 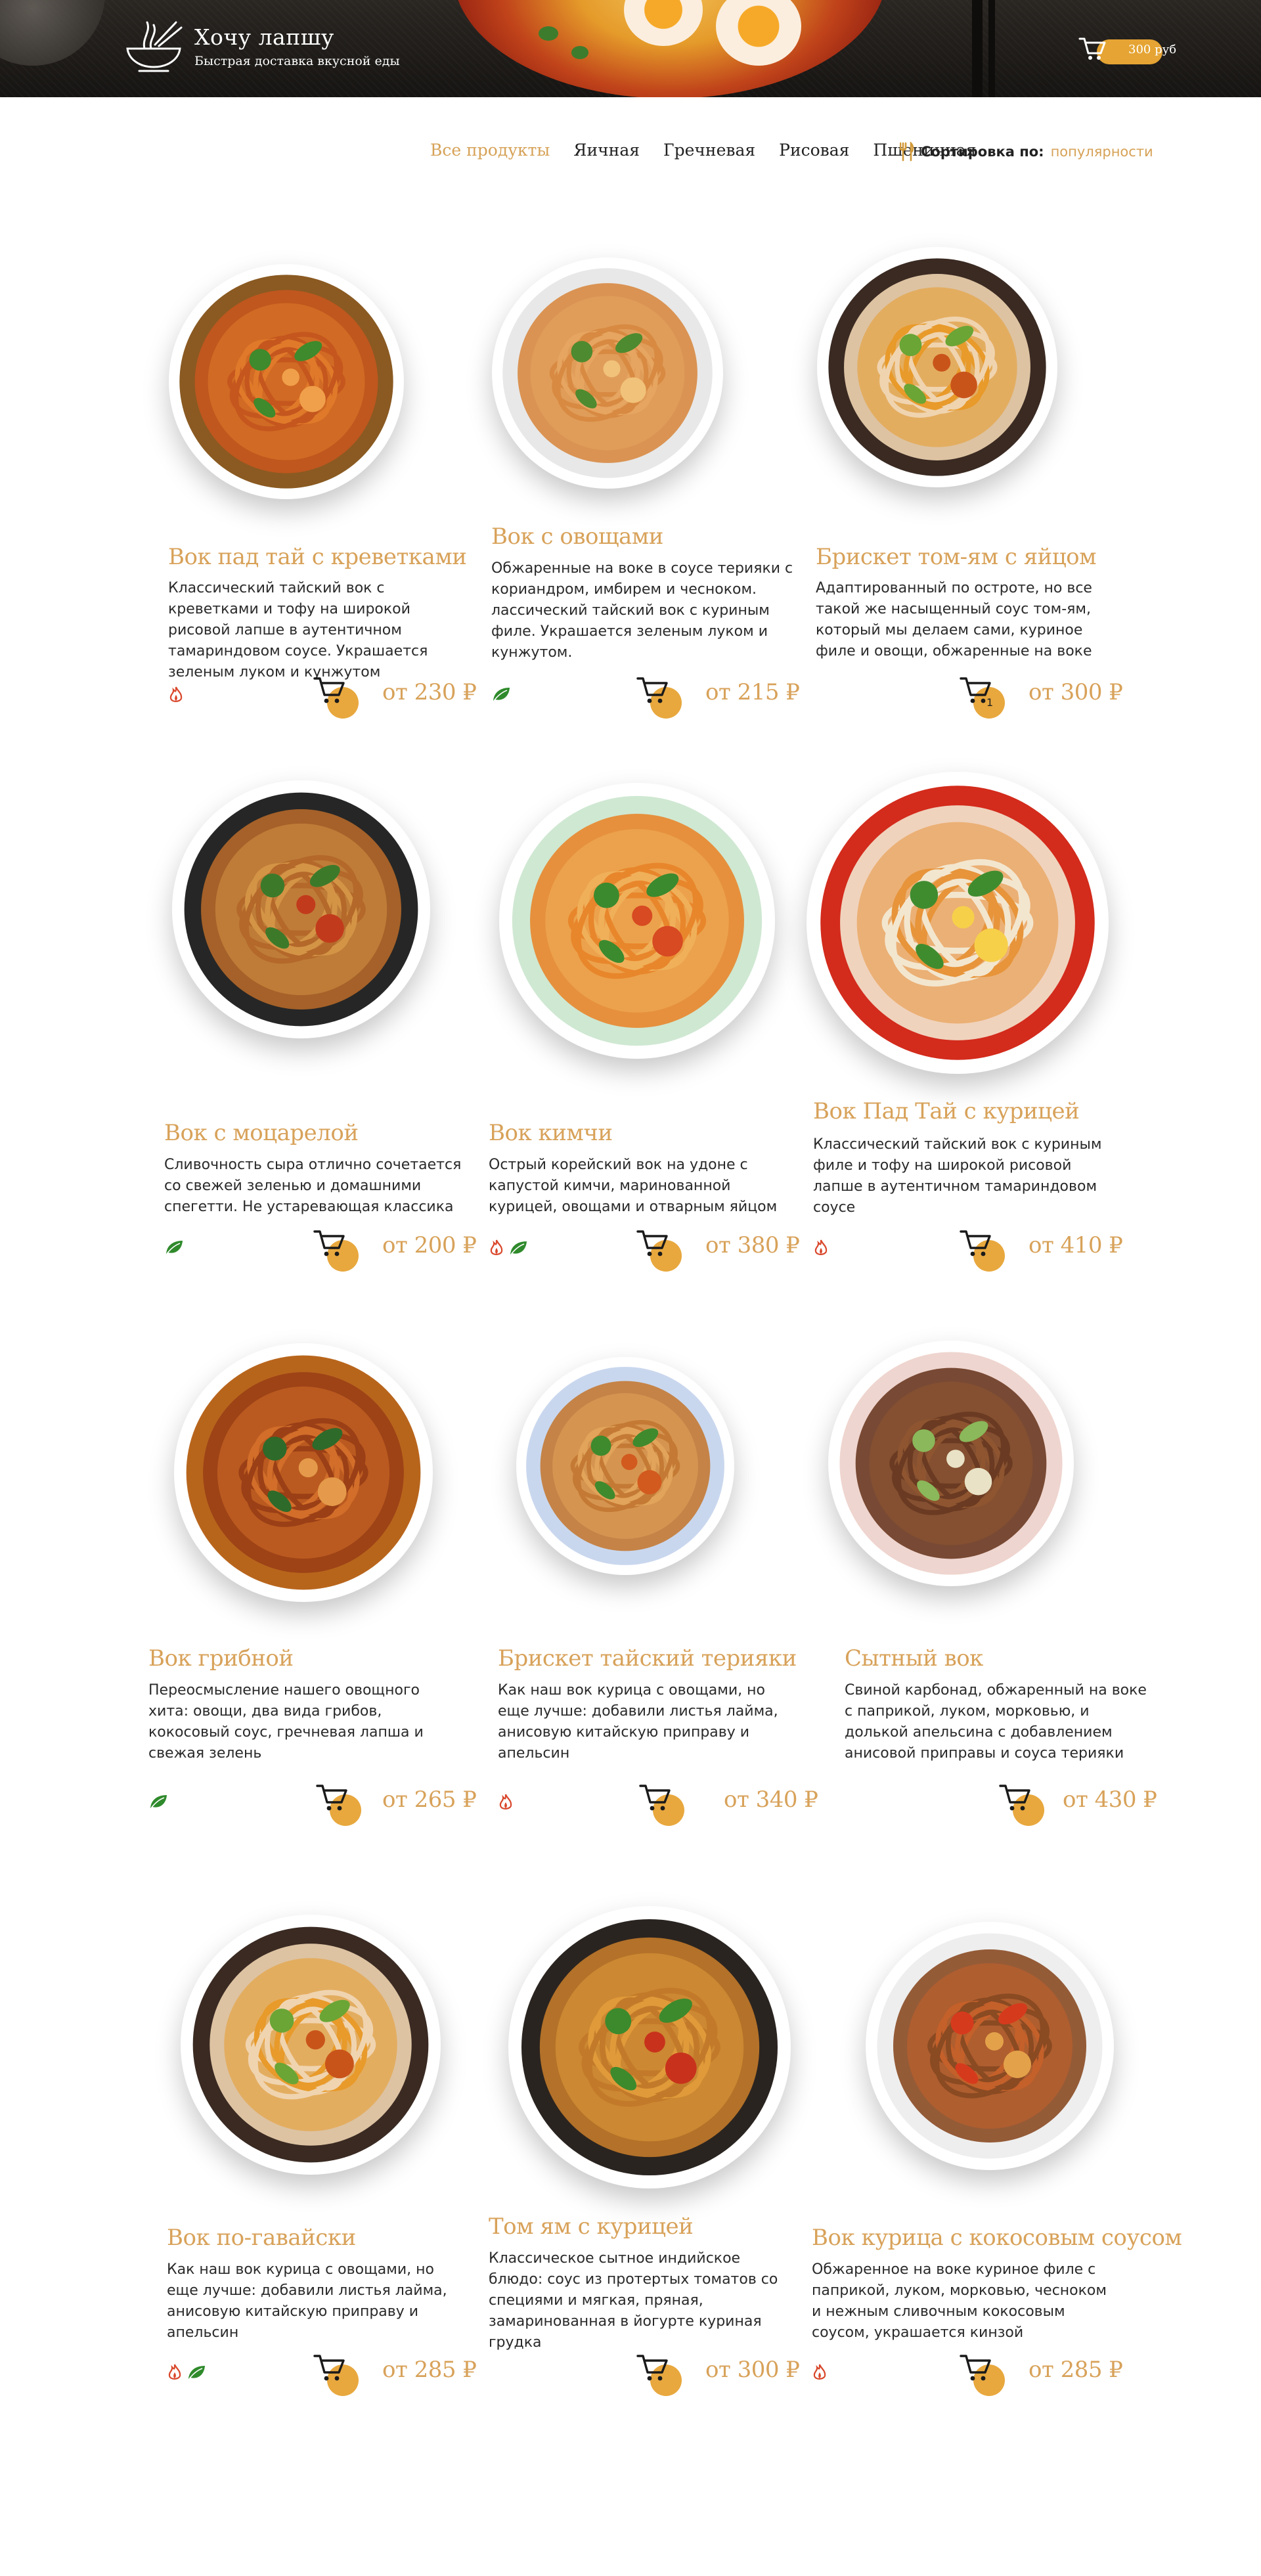 What do you see at coordinates (221, 1658) in the screenshot?
I see `product-title: Вок грибной` at bounding box center [221, 1658].